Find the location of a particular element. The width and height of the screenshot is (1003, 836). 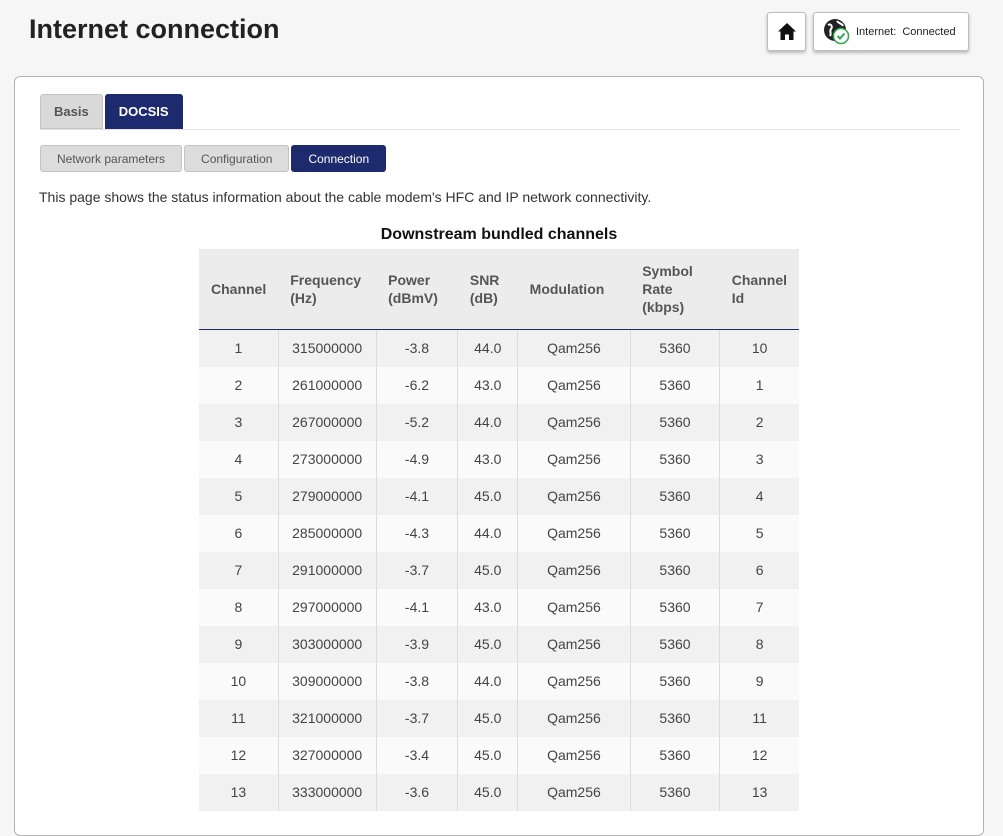

main-tabs: Basis DOCSIS is located at coordinates (112, 111).